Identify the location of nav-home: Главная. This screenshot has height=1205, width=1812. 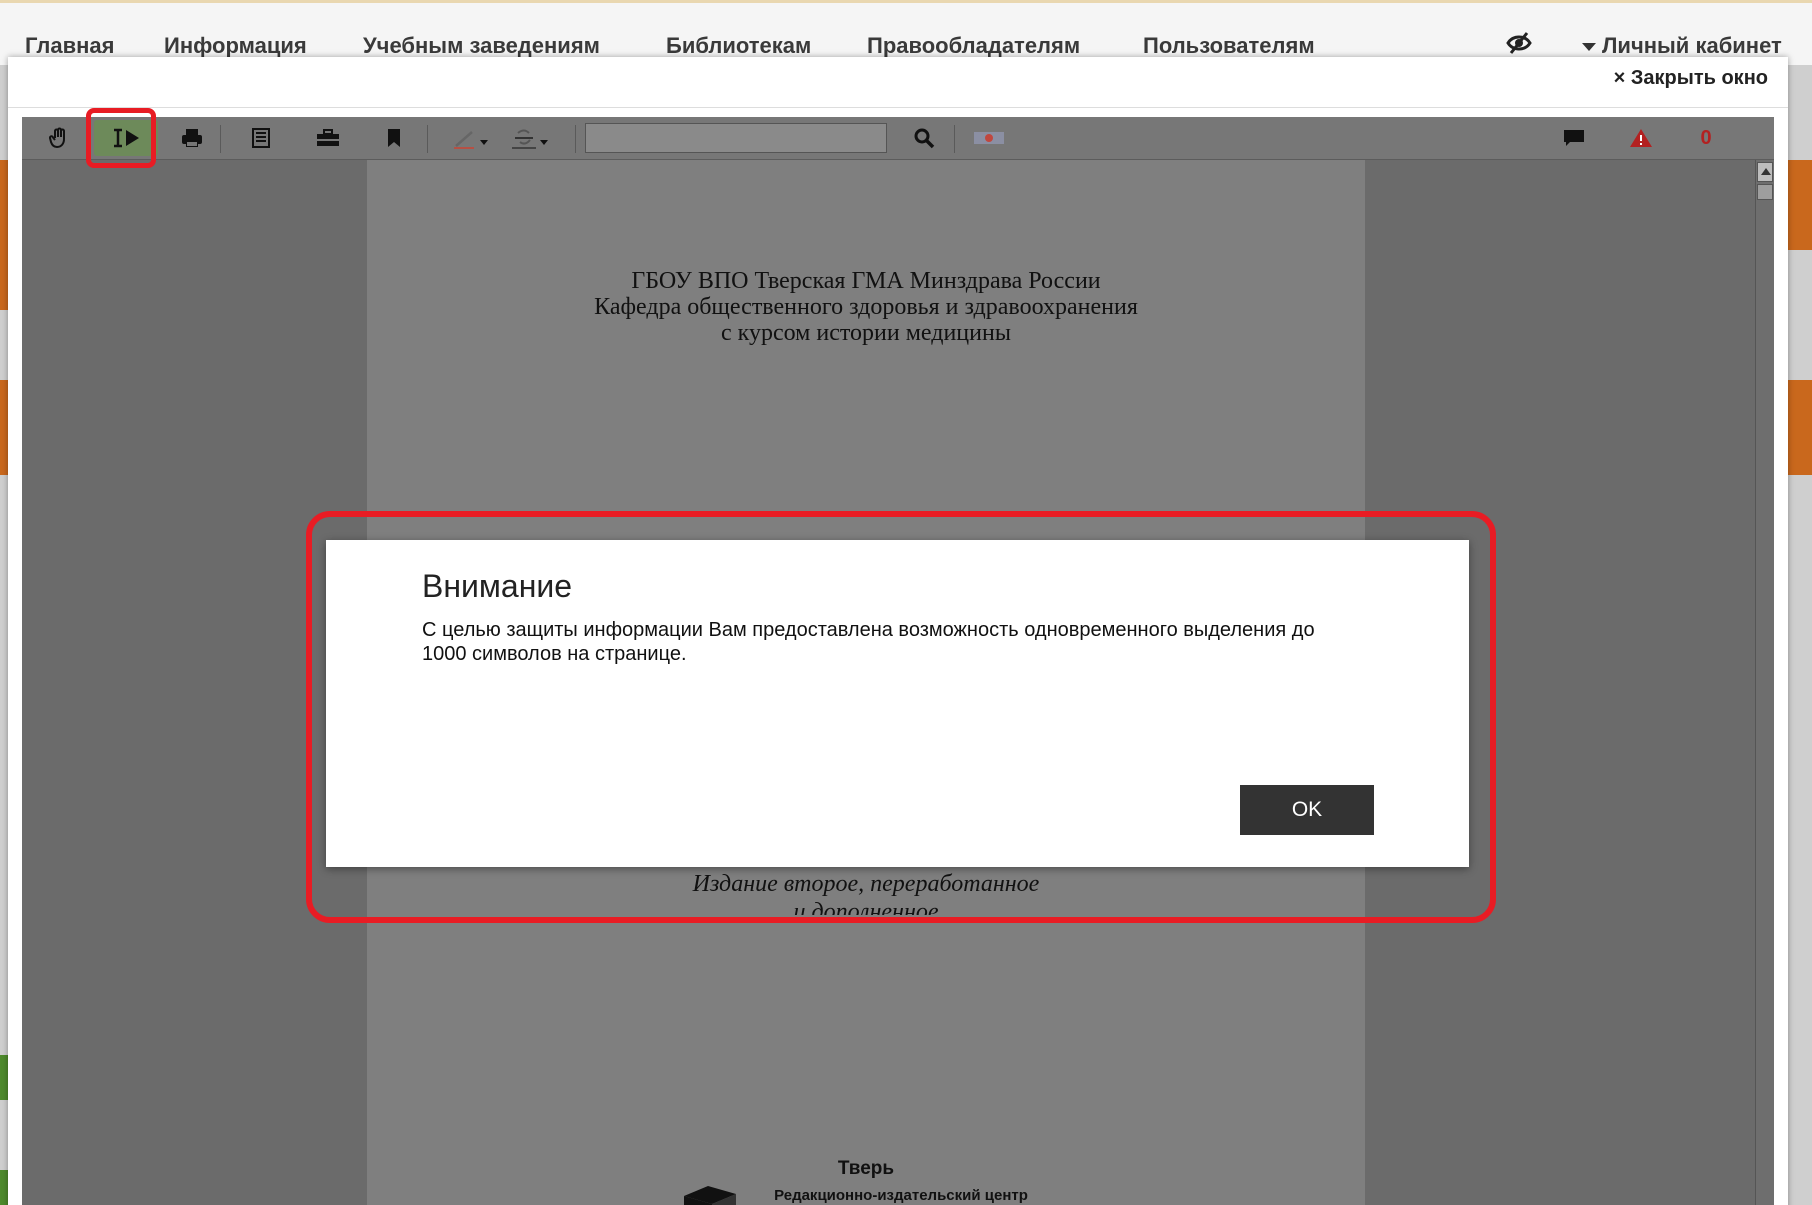
(69, 46).